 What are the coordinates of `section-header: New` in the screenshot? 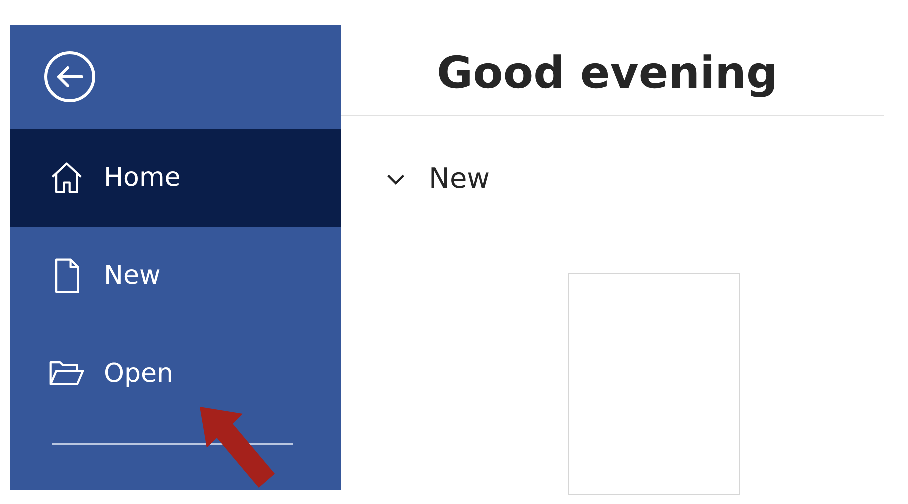 It's located at (437, 179).